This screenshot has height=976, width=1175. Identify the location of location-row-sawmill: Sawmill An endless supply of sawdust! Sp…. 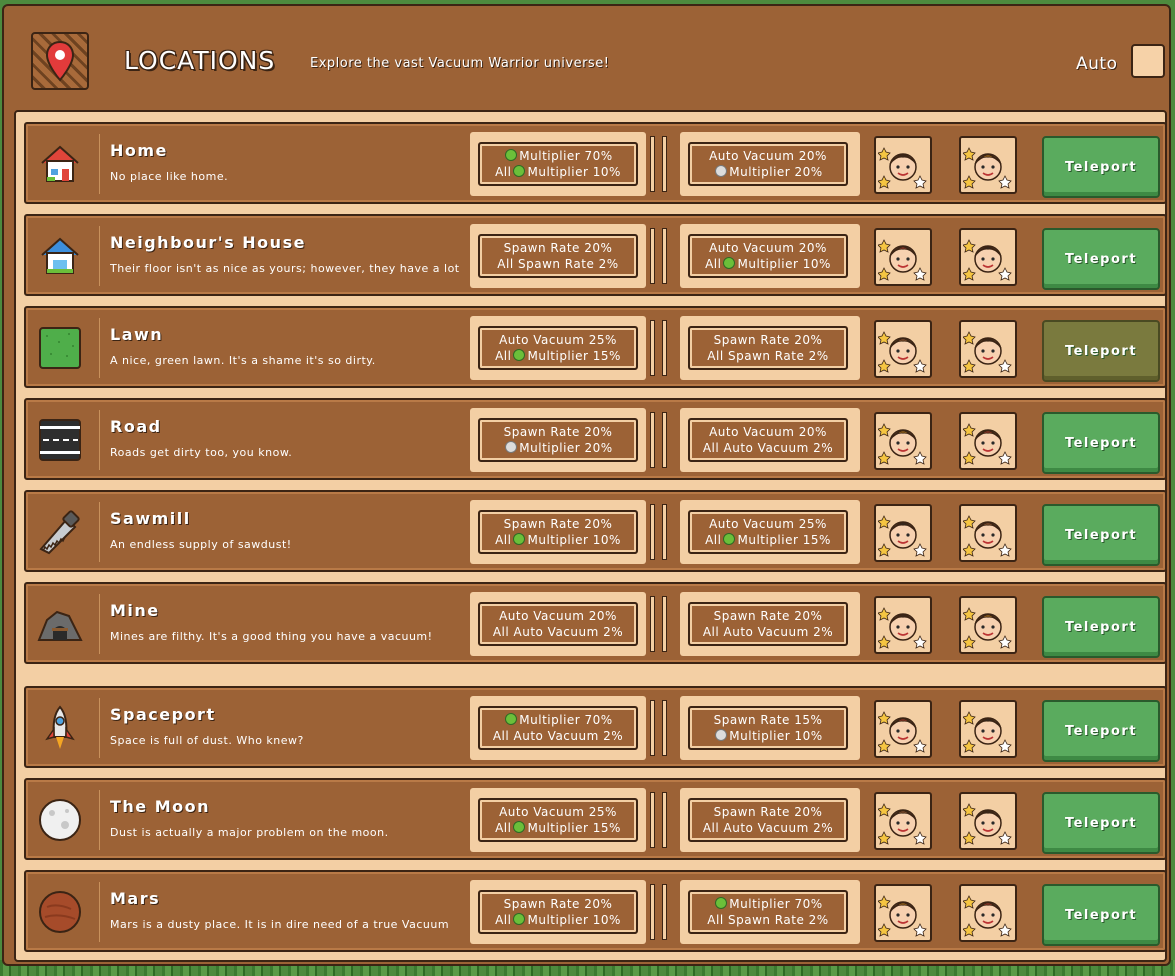
(595, 531).